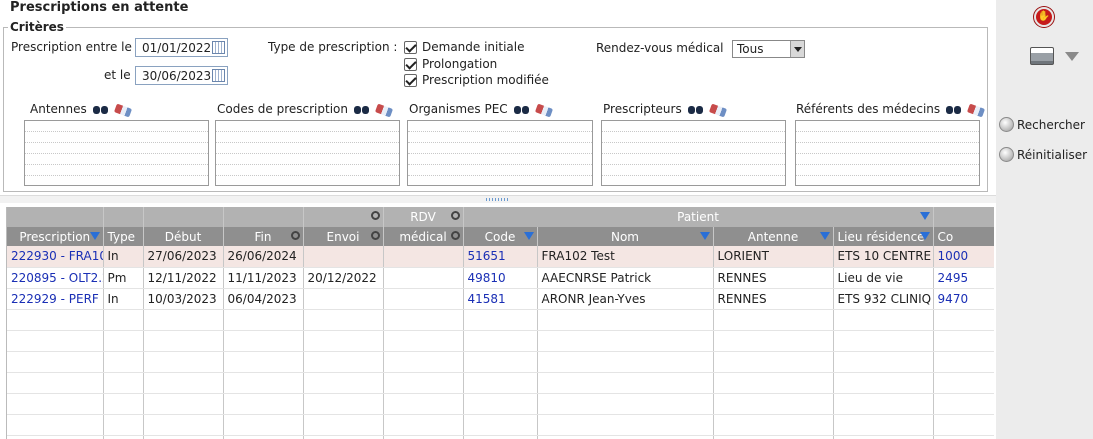  What do you see at coordinates (498, 199) in the screenshot?
I see `splitter-grip` at bounding box center [498, 199].